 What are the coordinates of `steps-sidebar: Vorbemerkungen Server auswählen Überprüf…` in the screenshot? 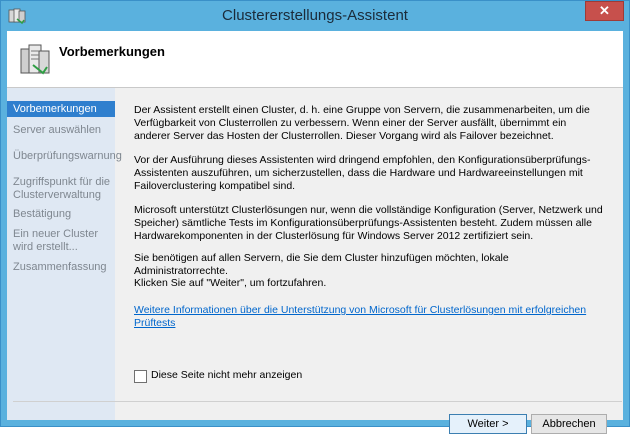 It's located at (64, 254).